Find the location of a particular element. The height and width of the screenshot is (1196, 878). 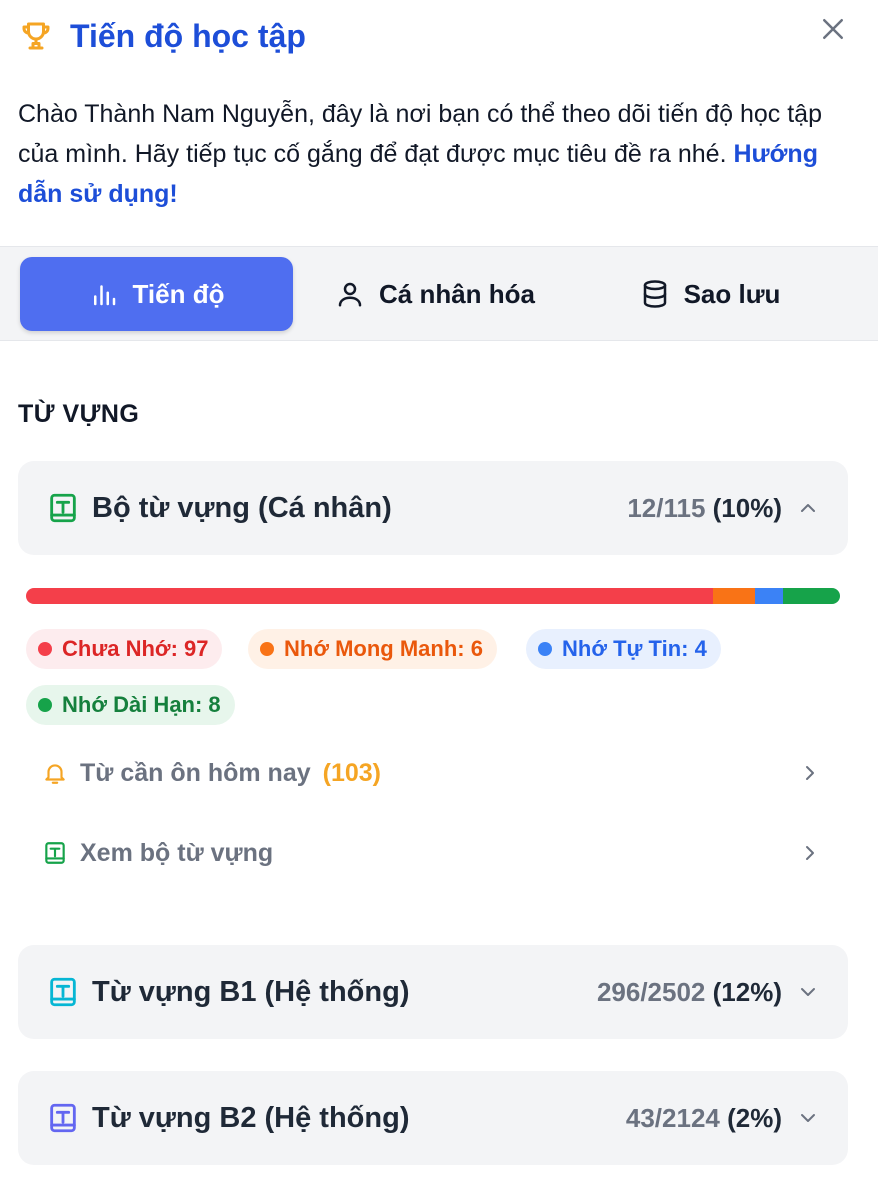

deck-percent: (12%) is located at coordinates (747, 992).